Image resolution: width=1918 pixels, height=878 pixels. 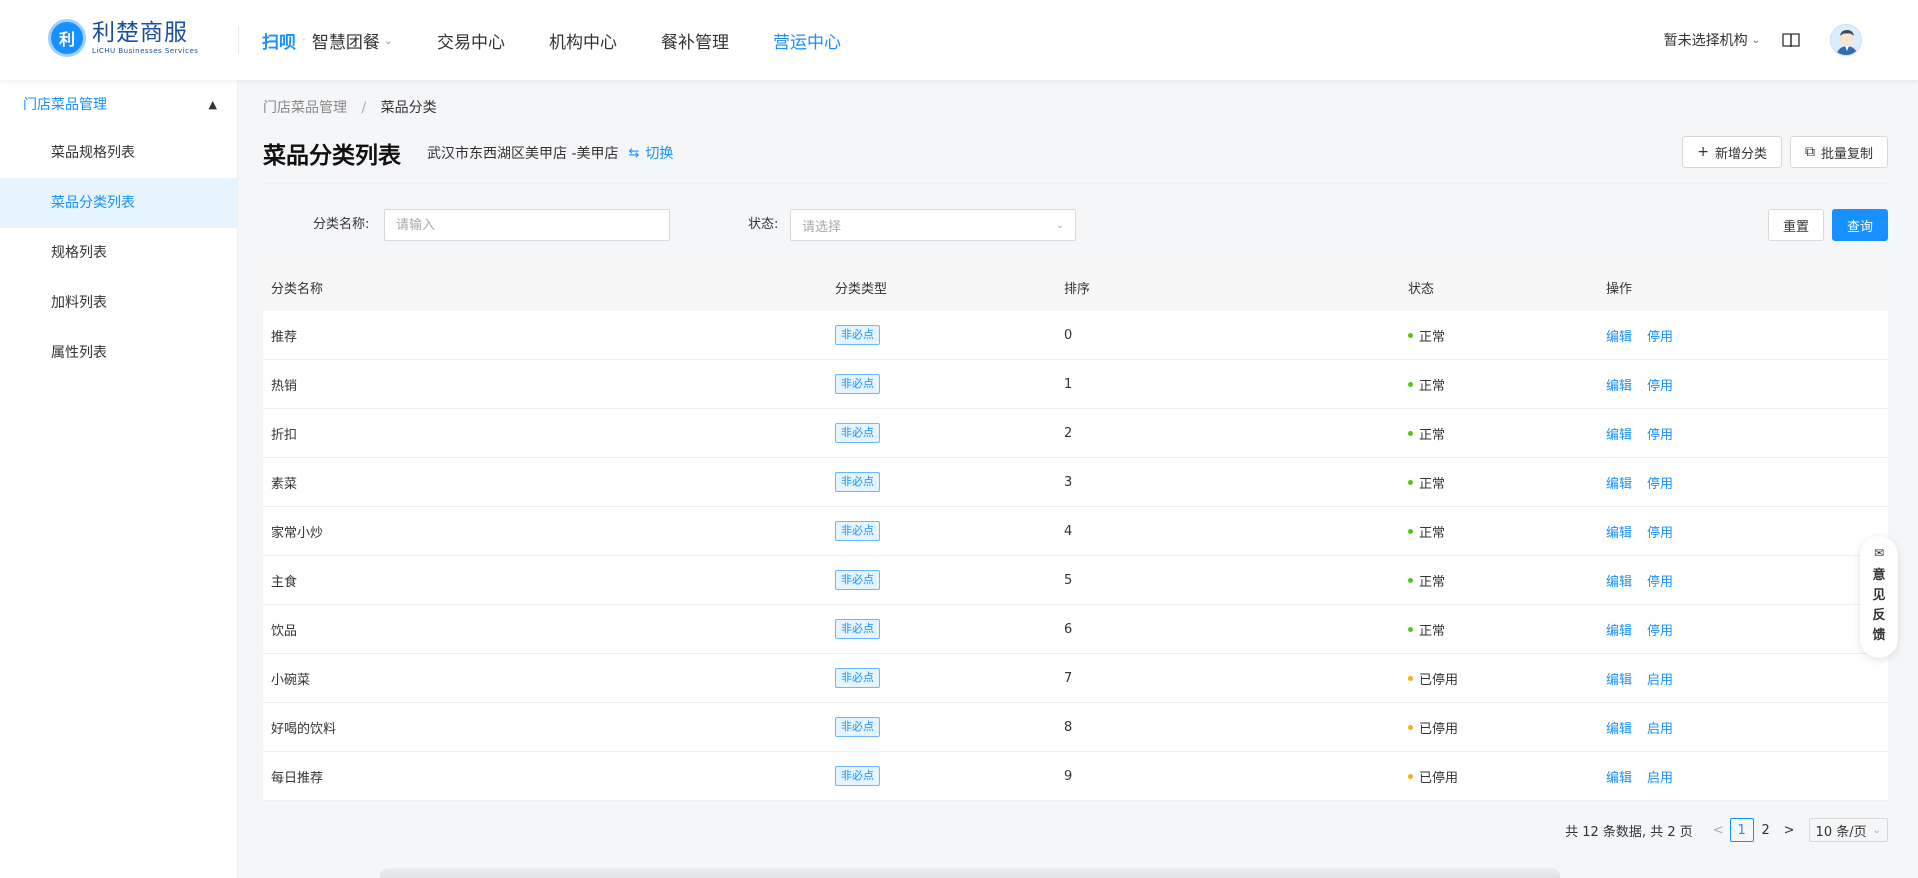 I want to click on table-row: 主食 非必点 5 正常 编辑 停用, so click(x=1075, y=580).